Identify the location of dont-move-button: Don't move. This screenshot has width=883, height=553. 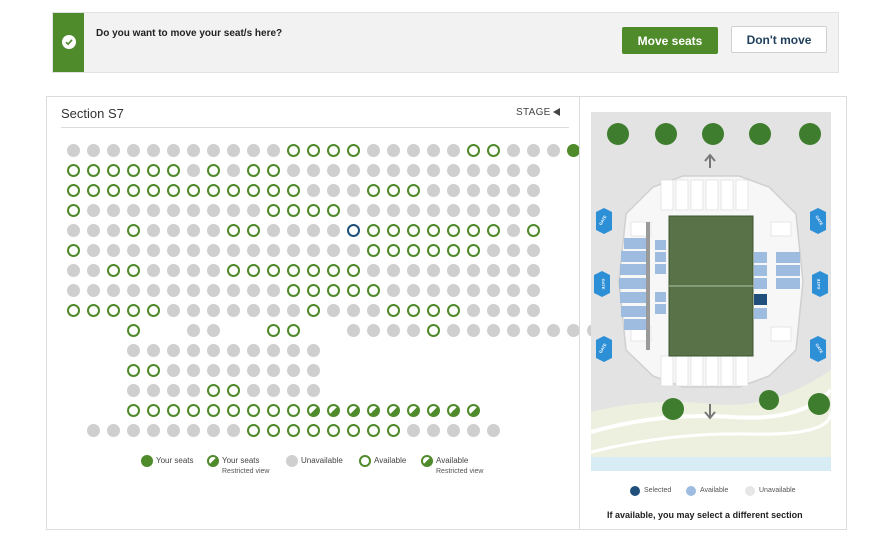
(779, 39).